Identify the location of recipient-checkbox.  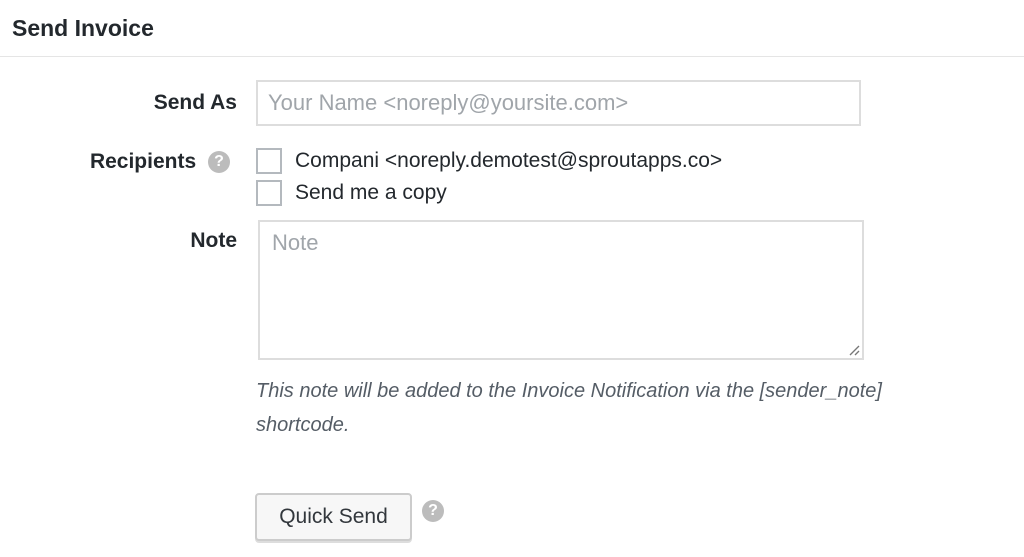
(269, 161).